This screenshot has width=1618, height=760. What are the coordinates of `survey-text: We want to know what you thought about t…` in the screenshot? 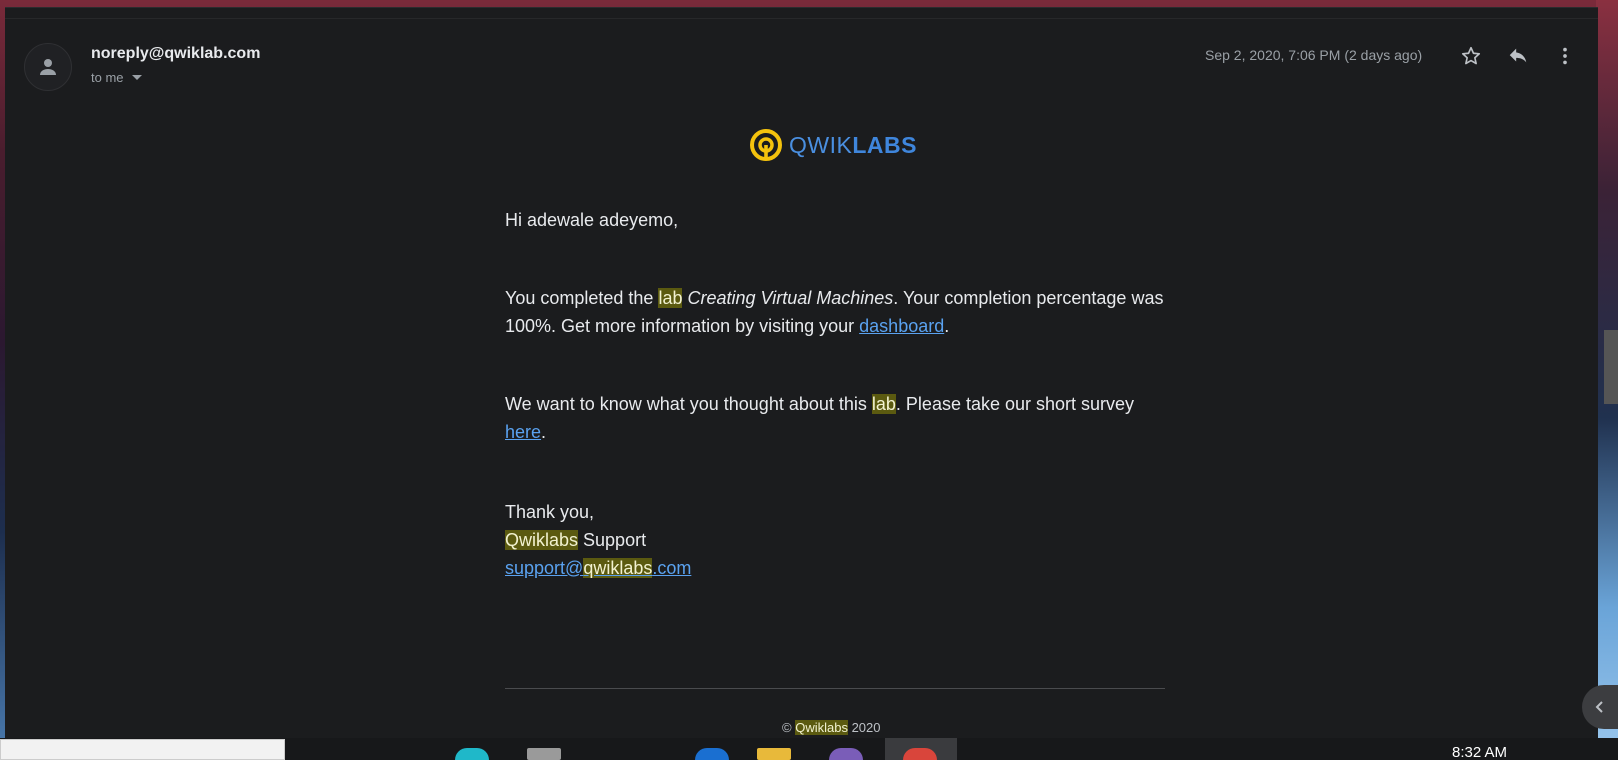 It's located at (688, 404).